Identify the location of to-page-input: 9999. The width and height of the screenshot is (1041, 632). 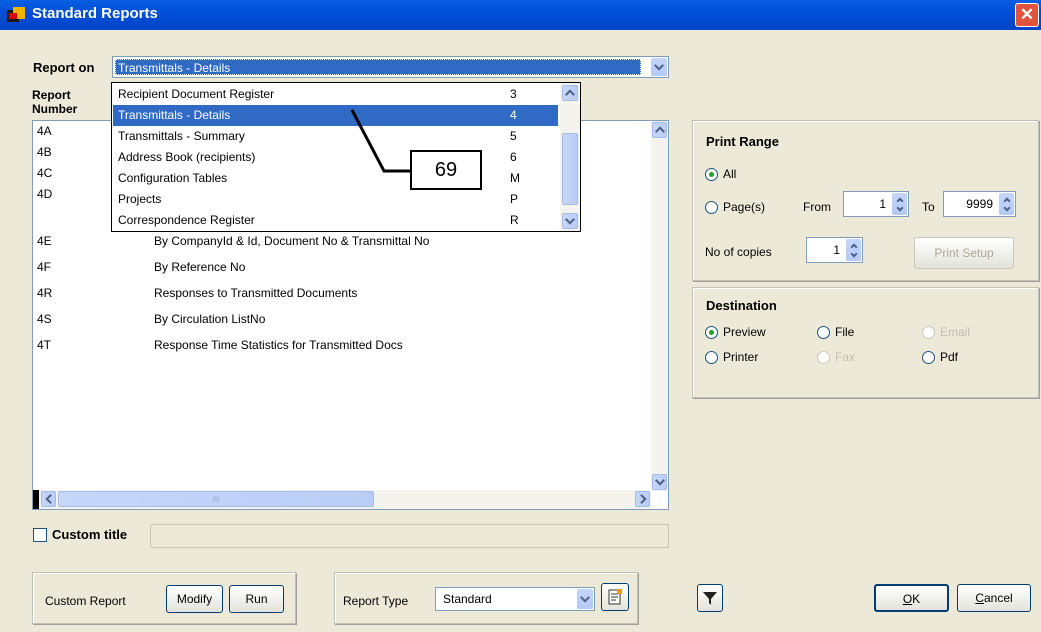
(979, 204).